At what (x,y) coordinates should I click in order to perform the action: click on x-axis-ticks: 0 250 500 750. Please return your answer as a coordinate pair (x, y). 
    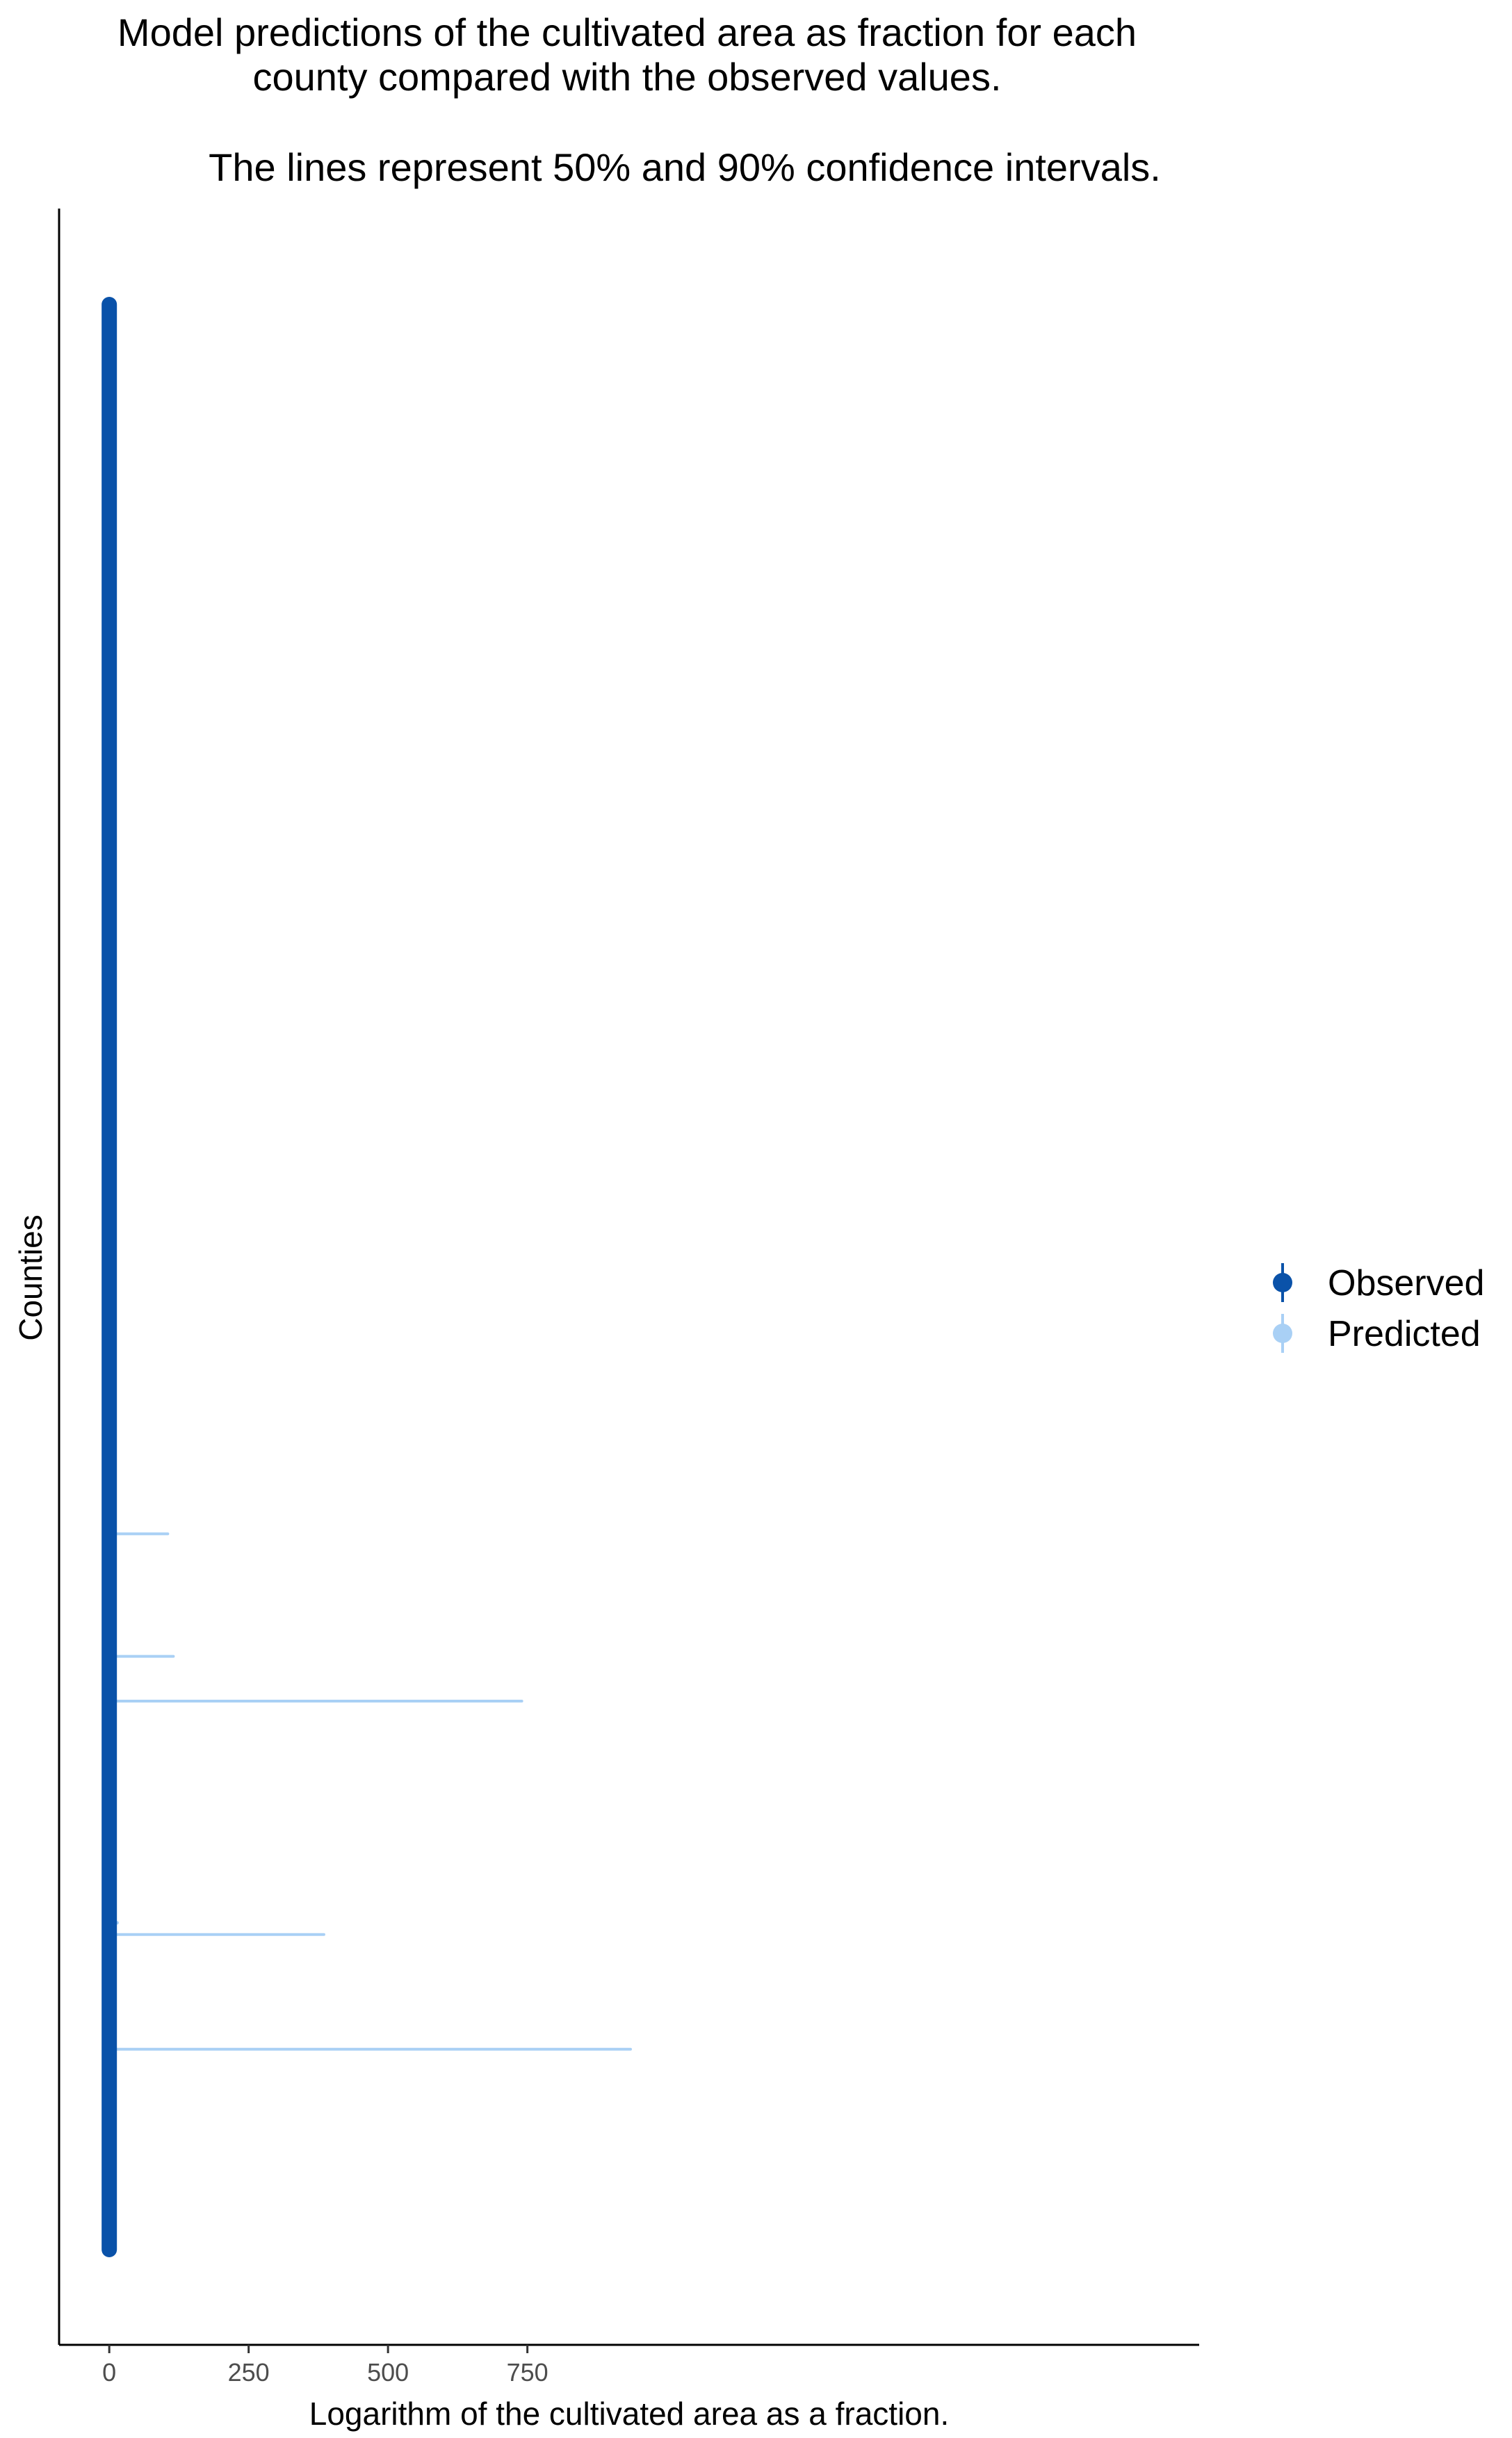
    Looking at the image, I should click on (325, 2366).